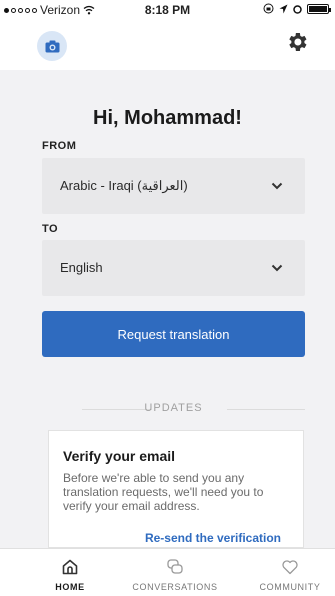 The image size is (335, 596). I want to click on tab-home-label: HOME, so click(70, 587).